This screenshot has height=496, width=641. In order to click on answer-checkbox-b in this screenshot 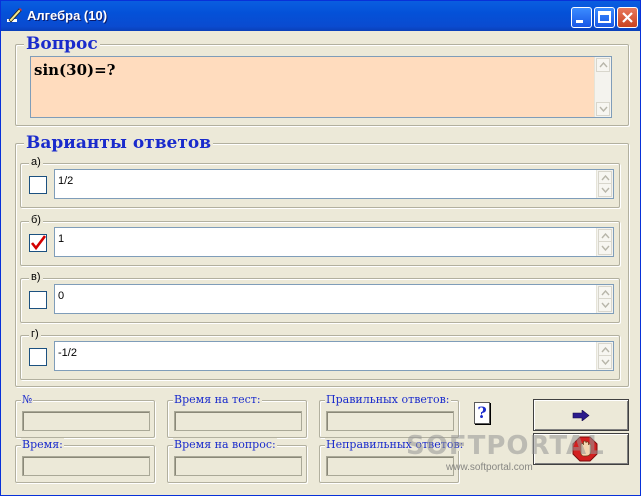, I will do `click(38, 243)`.